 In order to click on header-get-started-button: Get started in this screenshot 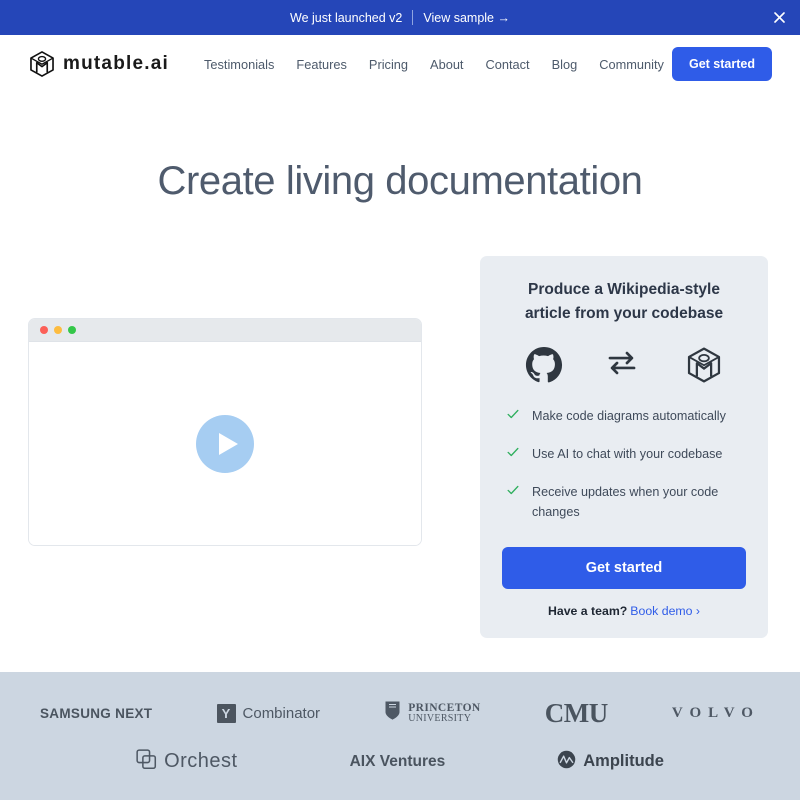, I will do `click(722, 64)`.